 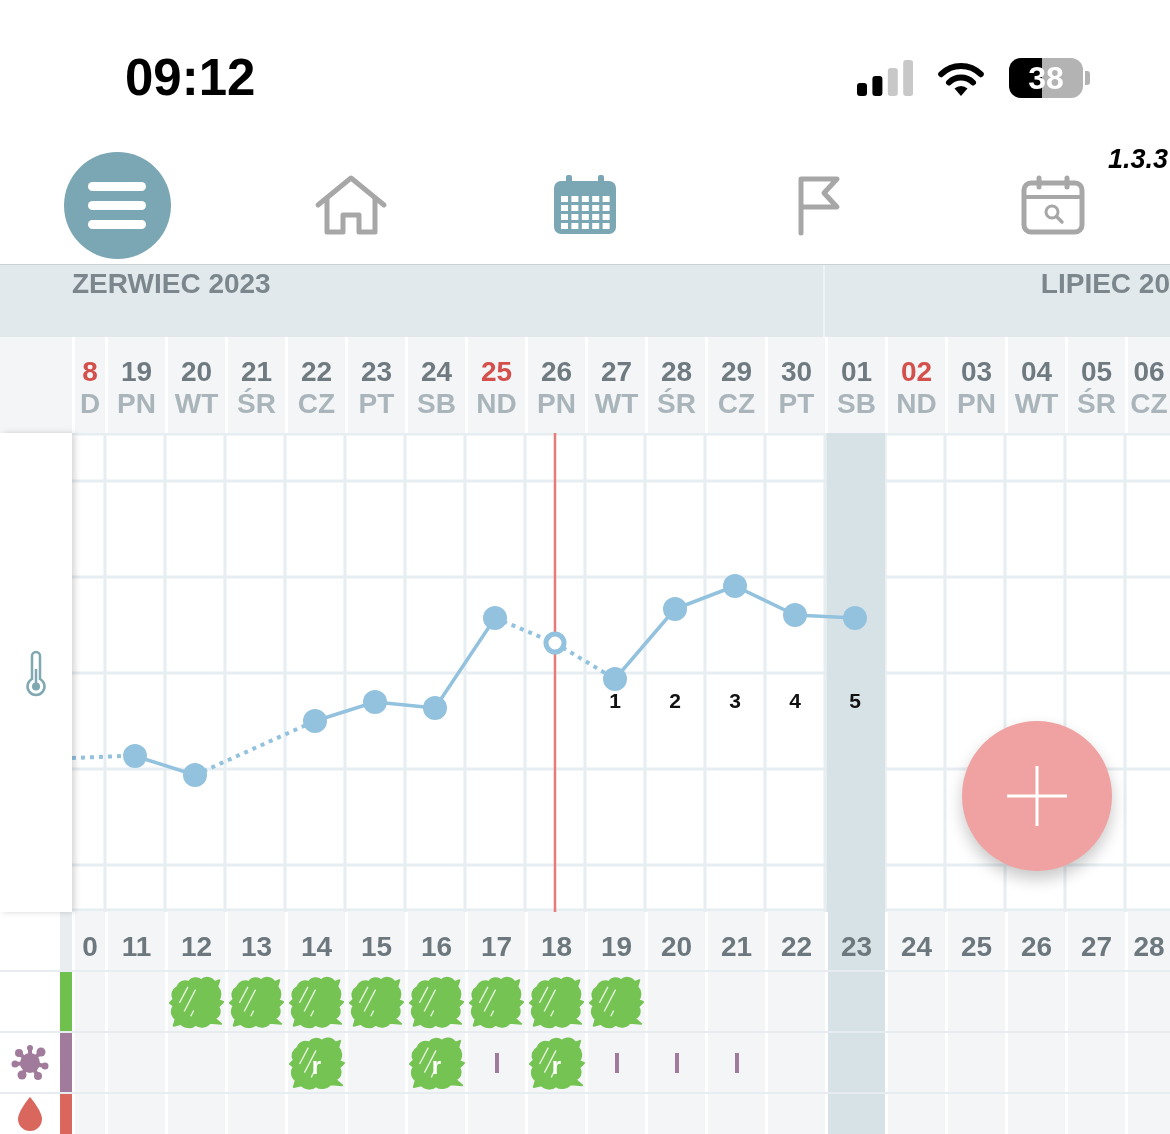 What do you see at coordinates (736, 372) in the screenshot?
I see `day-number: 29` at bounding box center [736, 372].